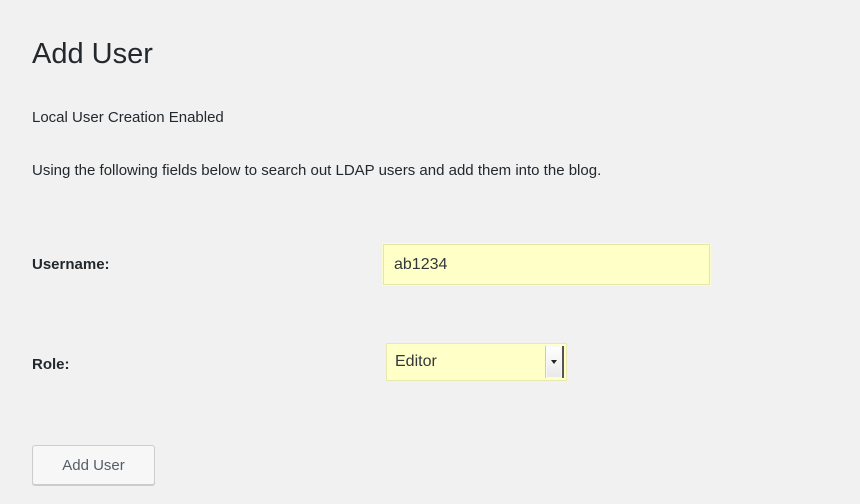 The width and height of the screenshot is (860, 504). What do you see at coordinates (128, 117) in the screenshot?
I see `local-user-creation-notice: Local User Creation Enabled` at bounding box center [128, 117].